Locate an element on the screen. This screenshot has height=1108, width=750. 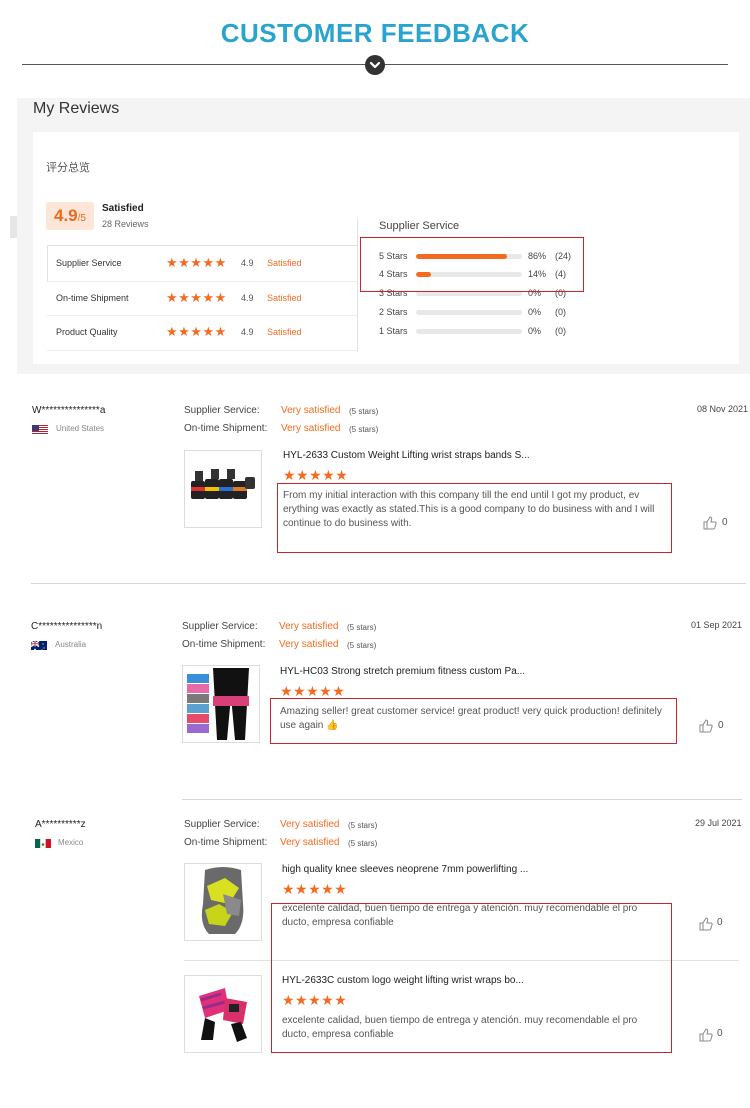
au-flag-icon is located at coordinates (39, 644).